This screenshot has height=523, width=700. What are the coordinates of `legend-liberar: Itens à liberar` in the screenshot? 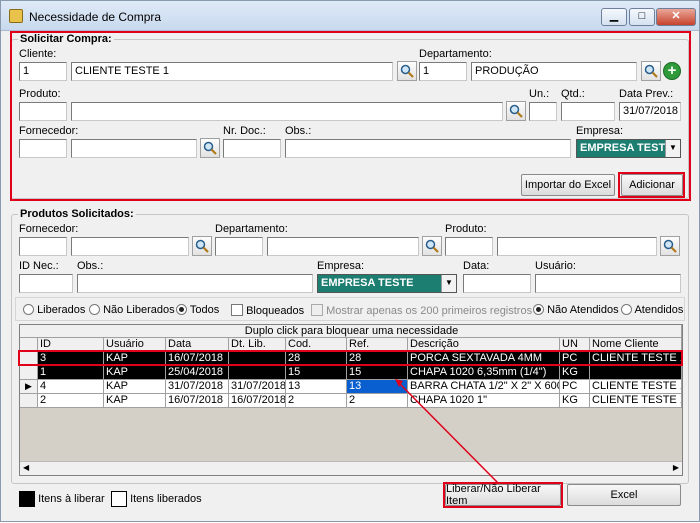 It's located at (62, 499).